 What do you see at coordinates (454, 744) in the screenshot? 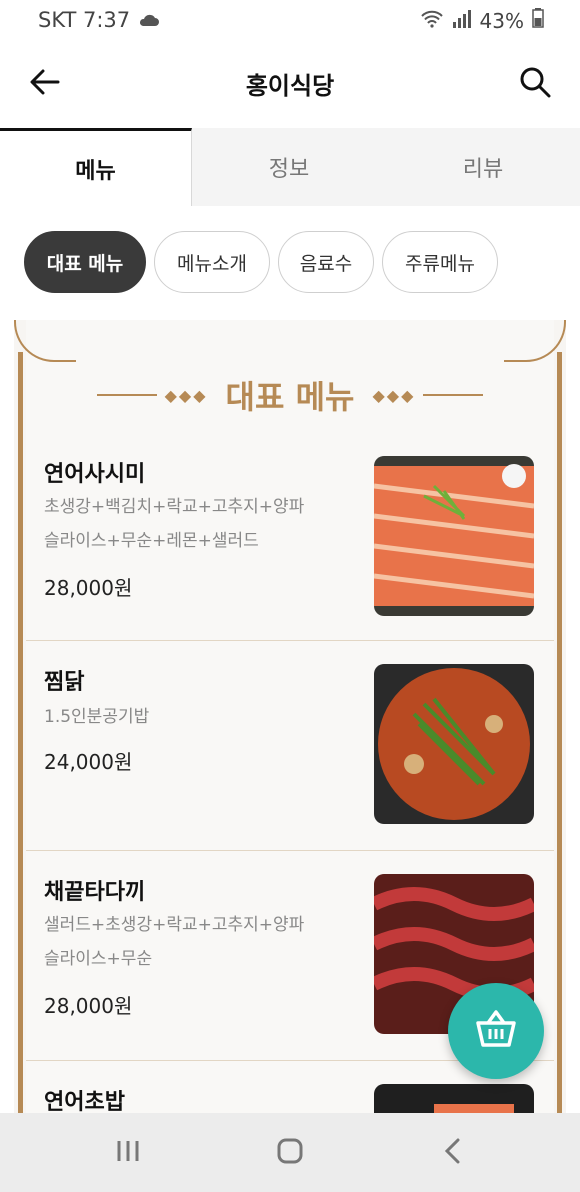
I see `braised-chicken-photo` at bounding box center [454, 744].